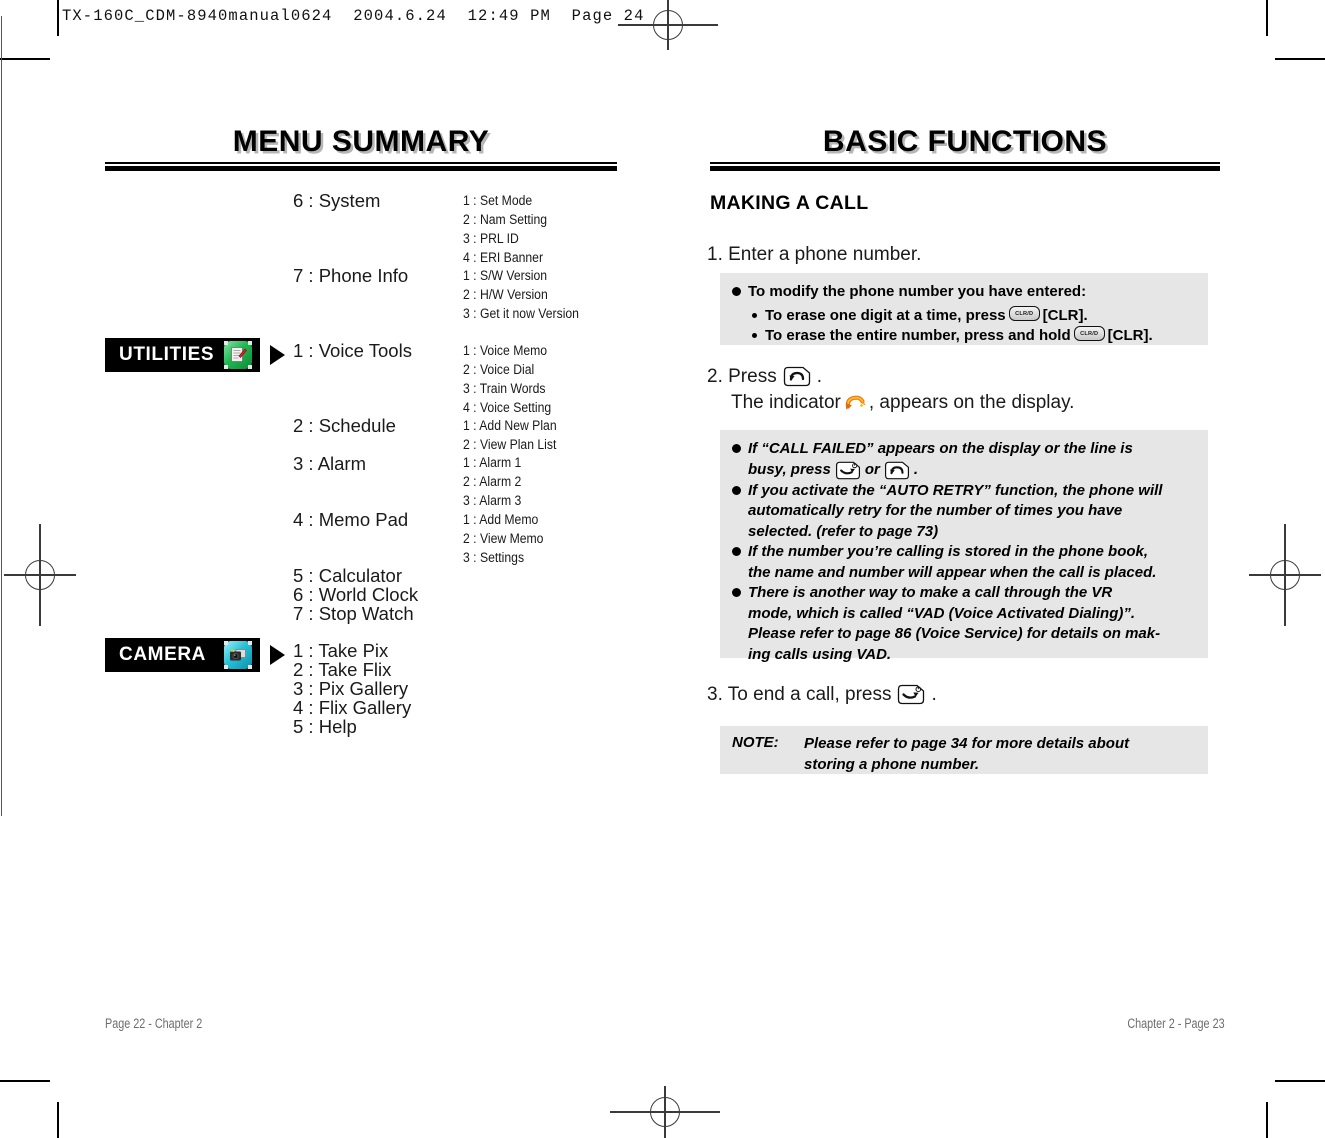 The image size is (1325, 1138). What do you see at coordinates (885, 315) in the screenshot?
I see `note-text-pre: To erase one digit at a time, press` at bounding box center [885, 315].